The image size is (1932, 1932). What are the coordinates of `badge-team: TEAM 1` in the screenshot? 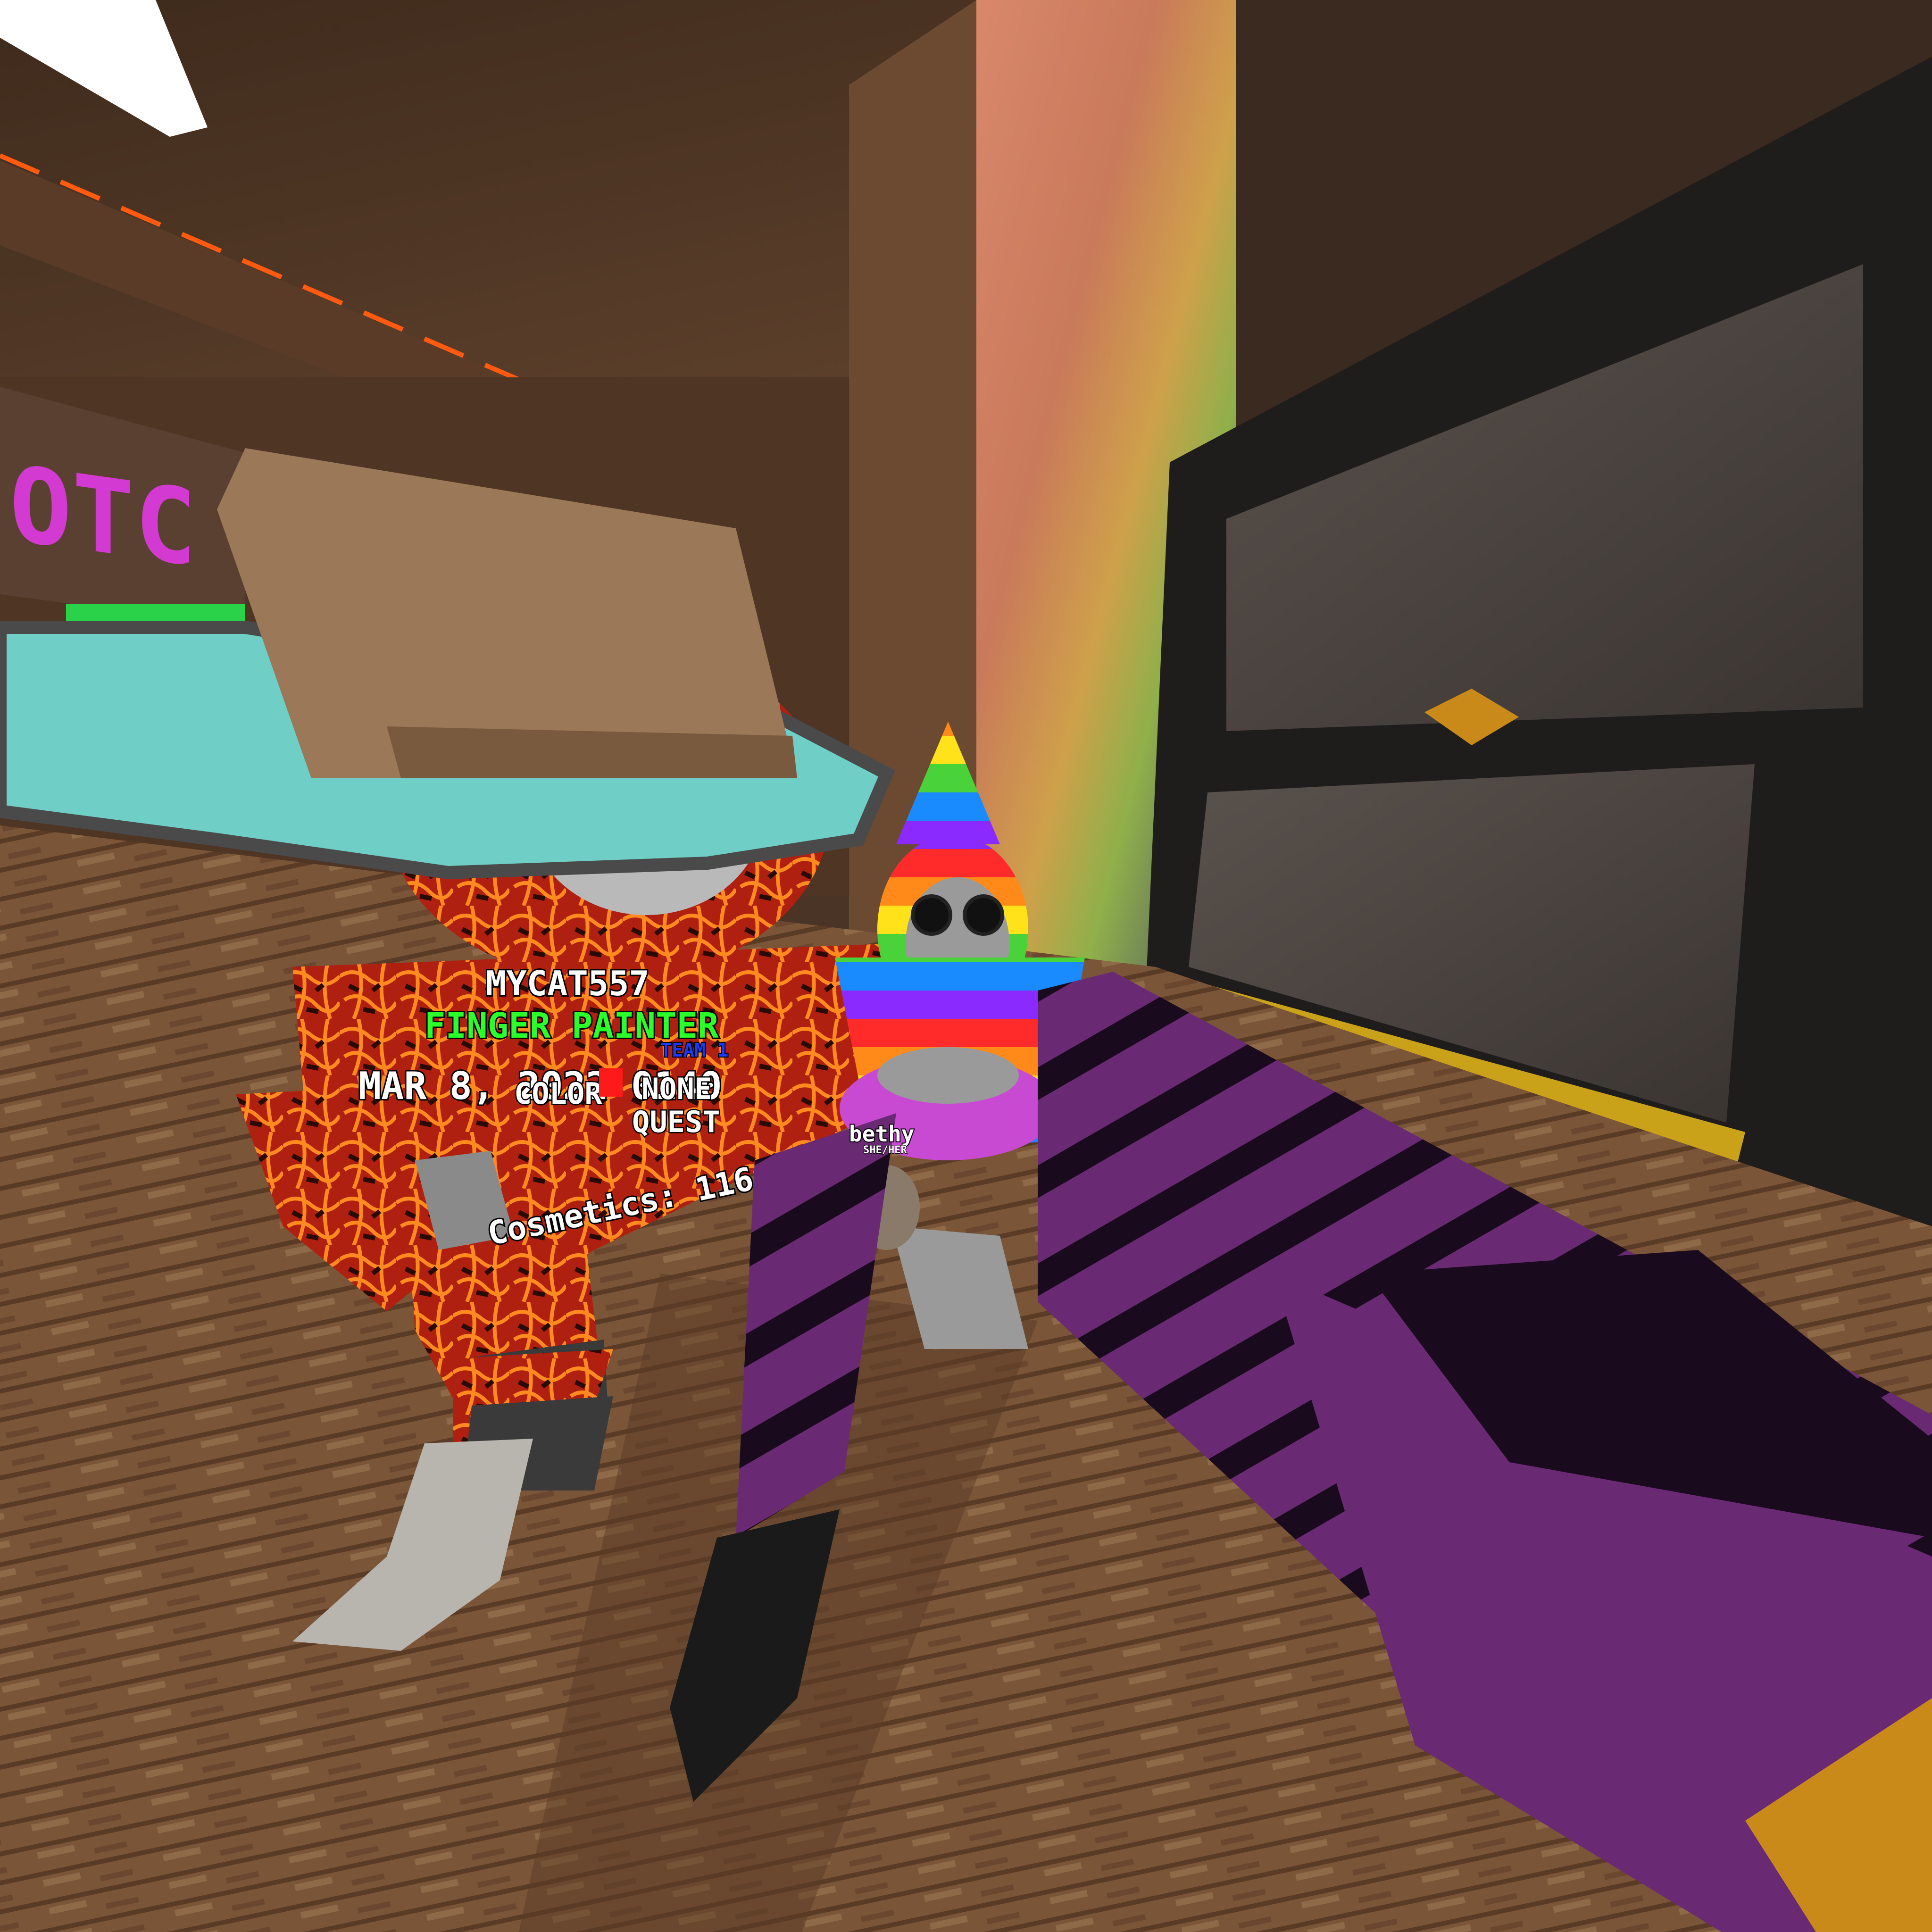 It's located at (694, 1050).